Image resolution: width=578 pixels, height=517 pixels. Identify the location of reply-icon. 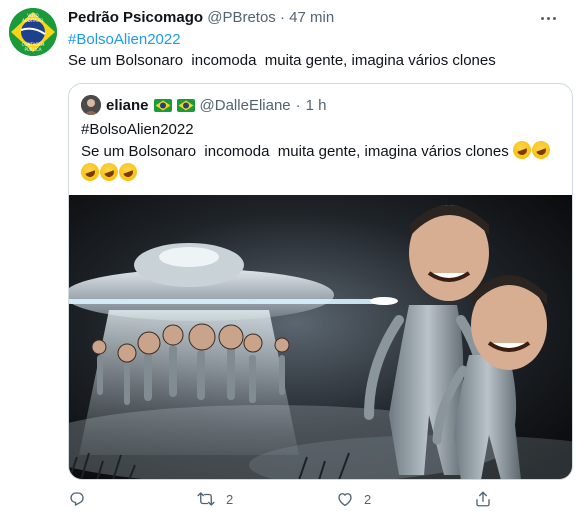
(77, 499).